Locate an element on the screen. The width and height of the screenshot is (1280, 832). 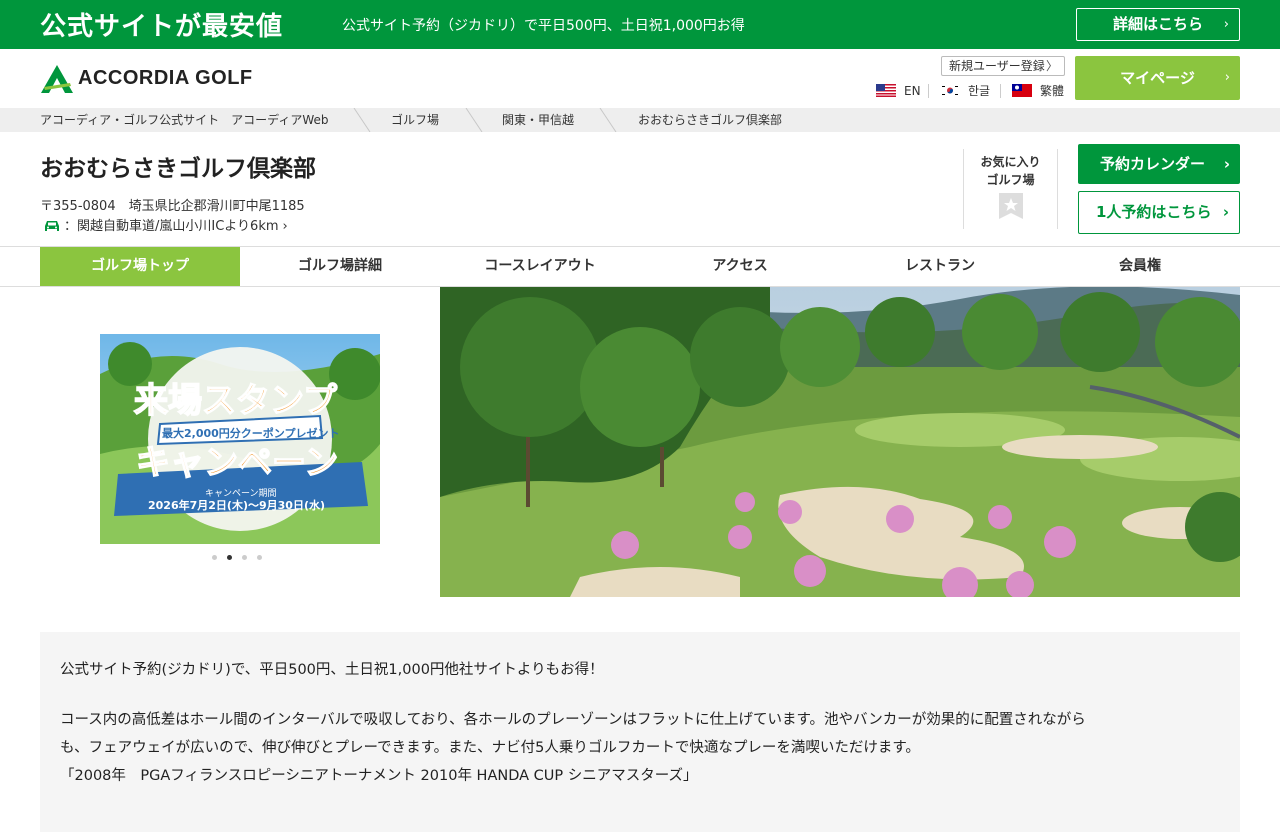
breadcrumb-item-golf: ゴルフ場 is located at coordinates (415, 120).